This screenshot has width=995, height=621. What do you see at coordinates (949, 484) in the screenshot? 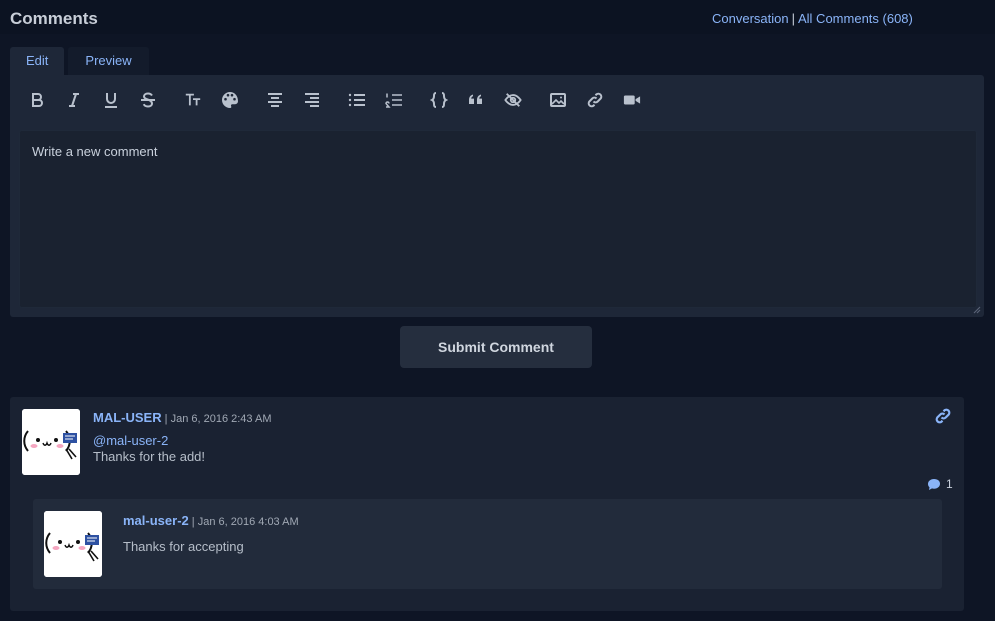
I see `reply-count-value: 1` at bounding box center [949, 484].